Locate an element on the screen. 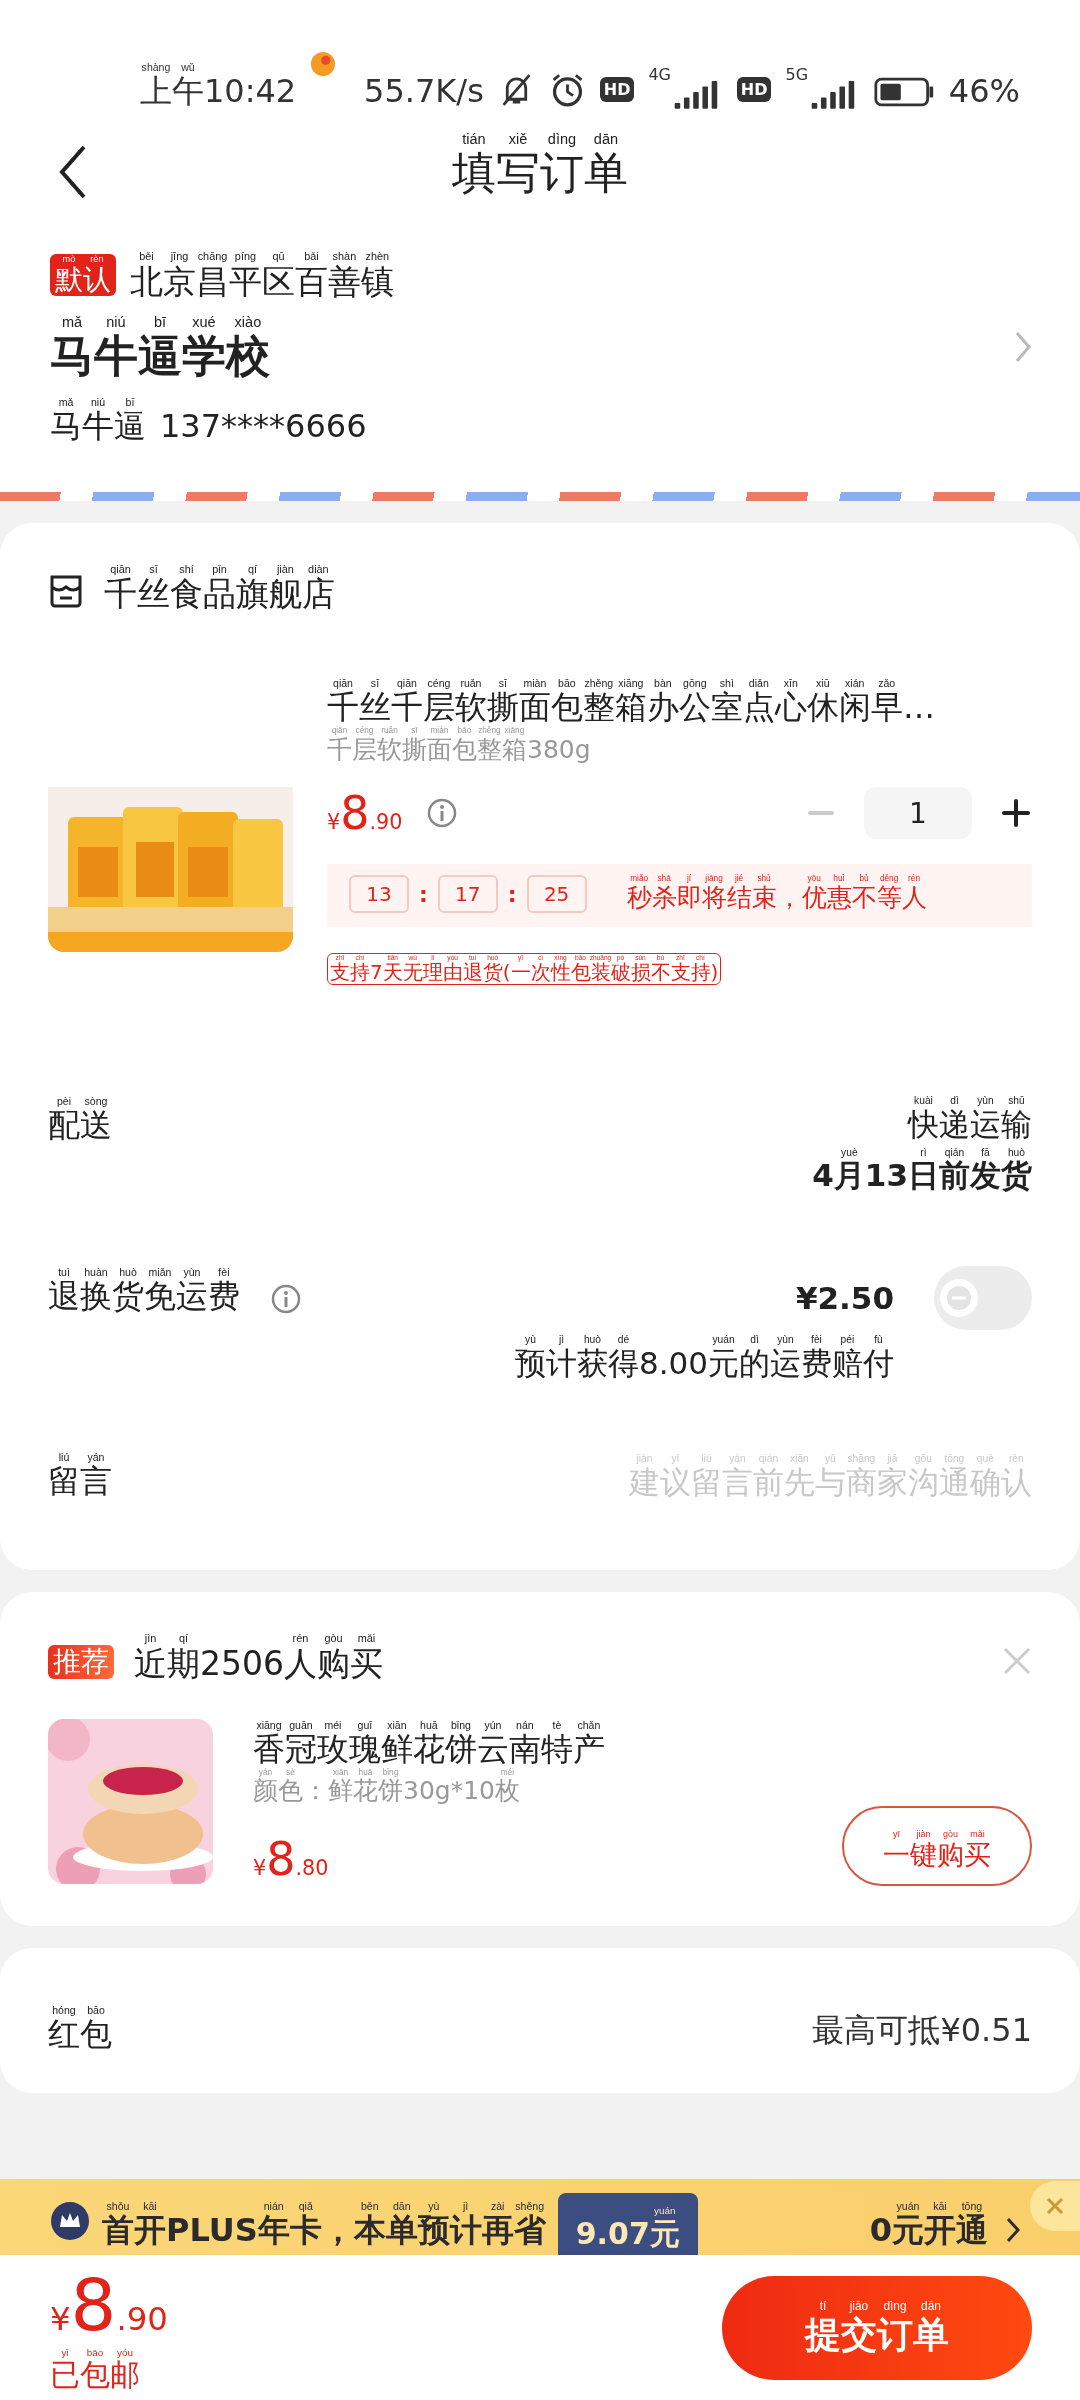 Image resolution: width=1080 pixels, height=2400 pixels. pinyin-annotation: yán sè is located at coordinates (277, 1772).